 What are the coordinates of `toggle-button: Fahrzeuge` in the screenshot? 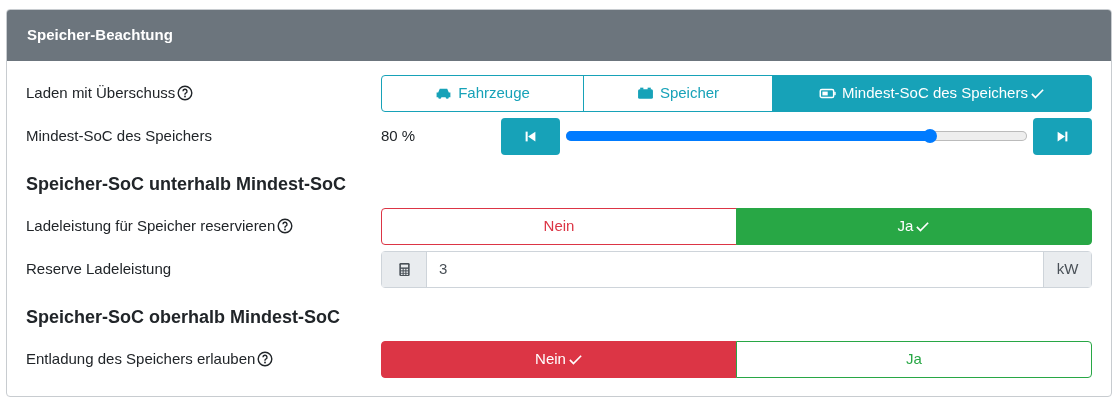 It's located at (482, 93).